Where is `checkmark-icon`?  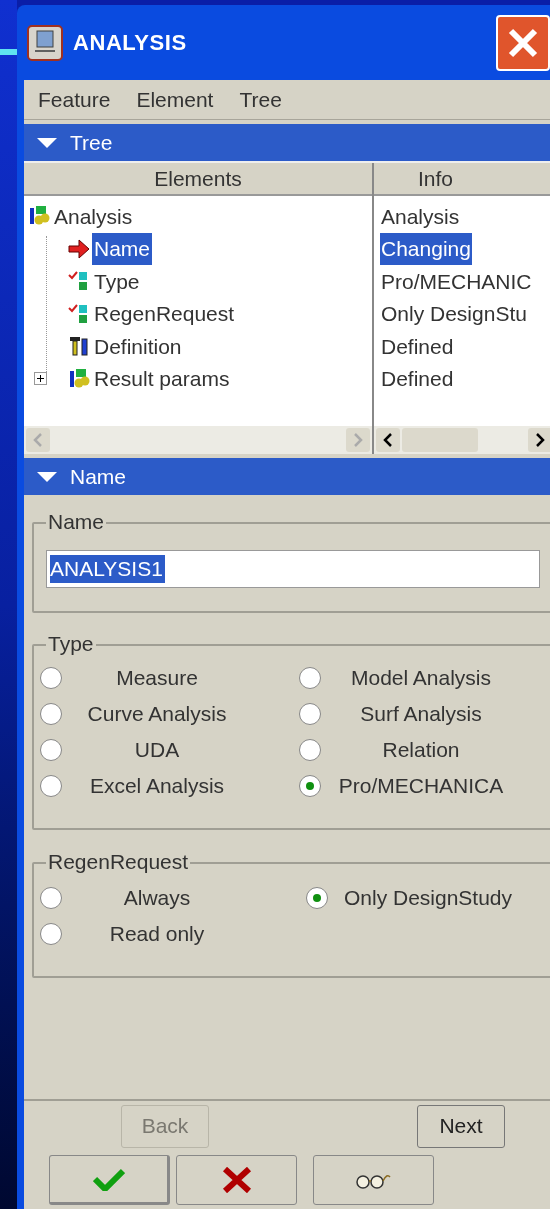
checkmark-icon is located at coordinates (108, 1179).